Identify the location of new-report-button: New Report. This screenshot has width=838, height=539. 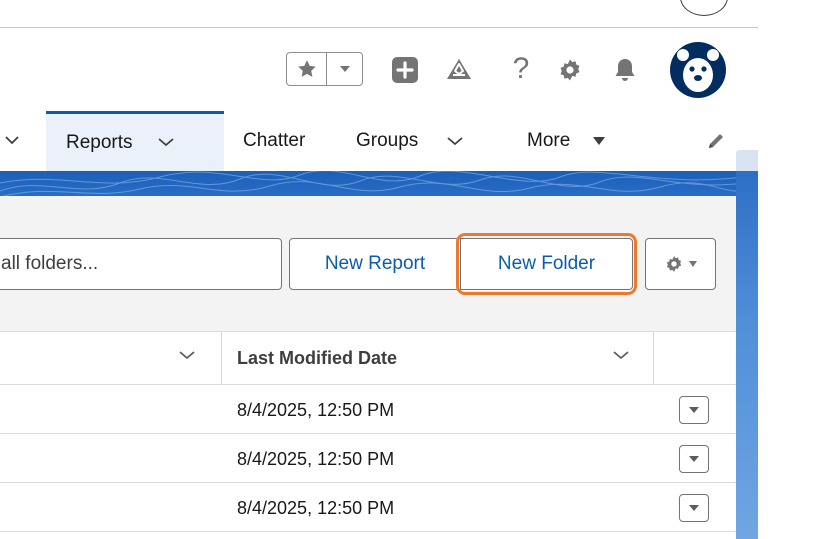
(375, 264).